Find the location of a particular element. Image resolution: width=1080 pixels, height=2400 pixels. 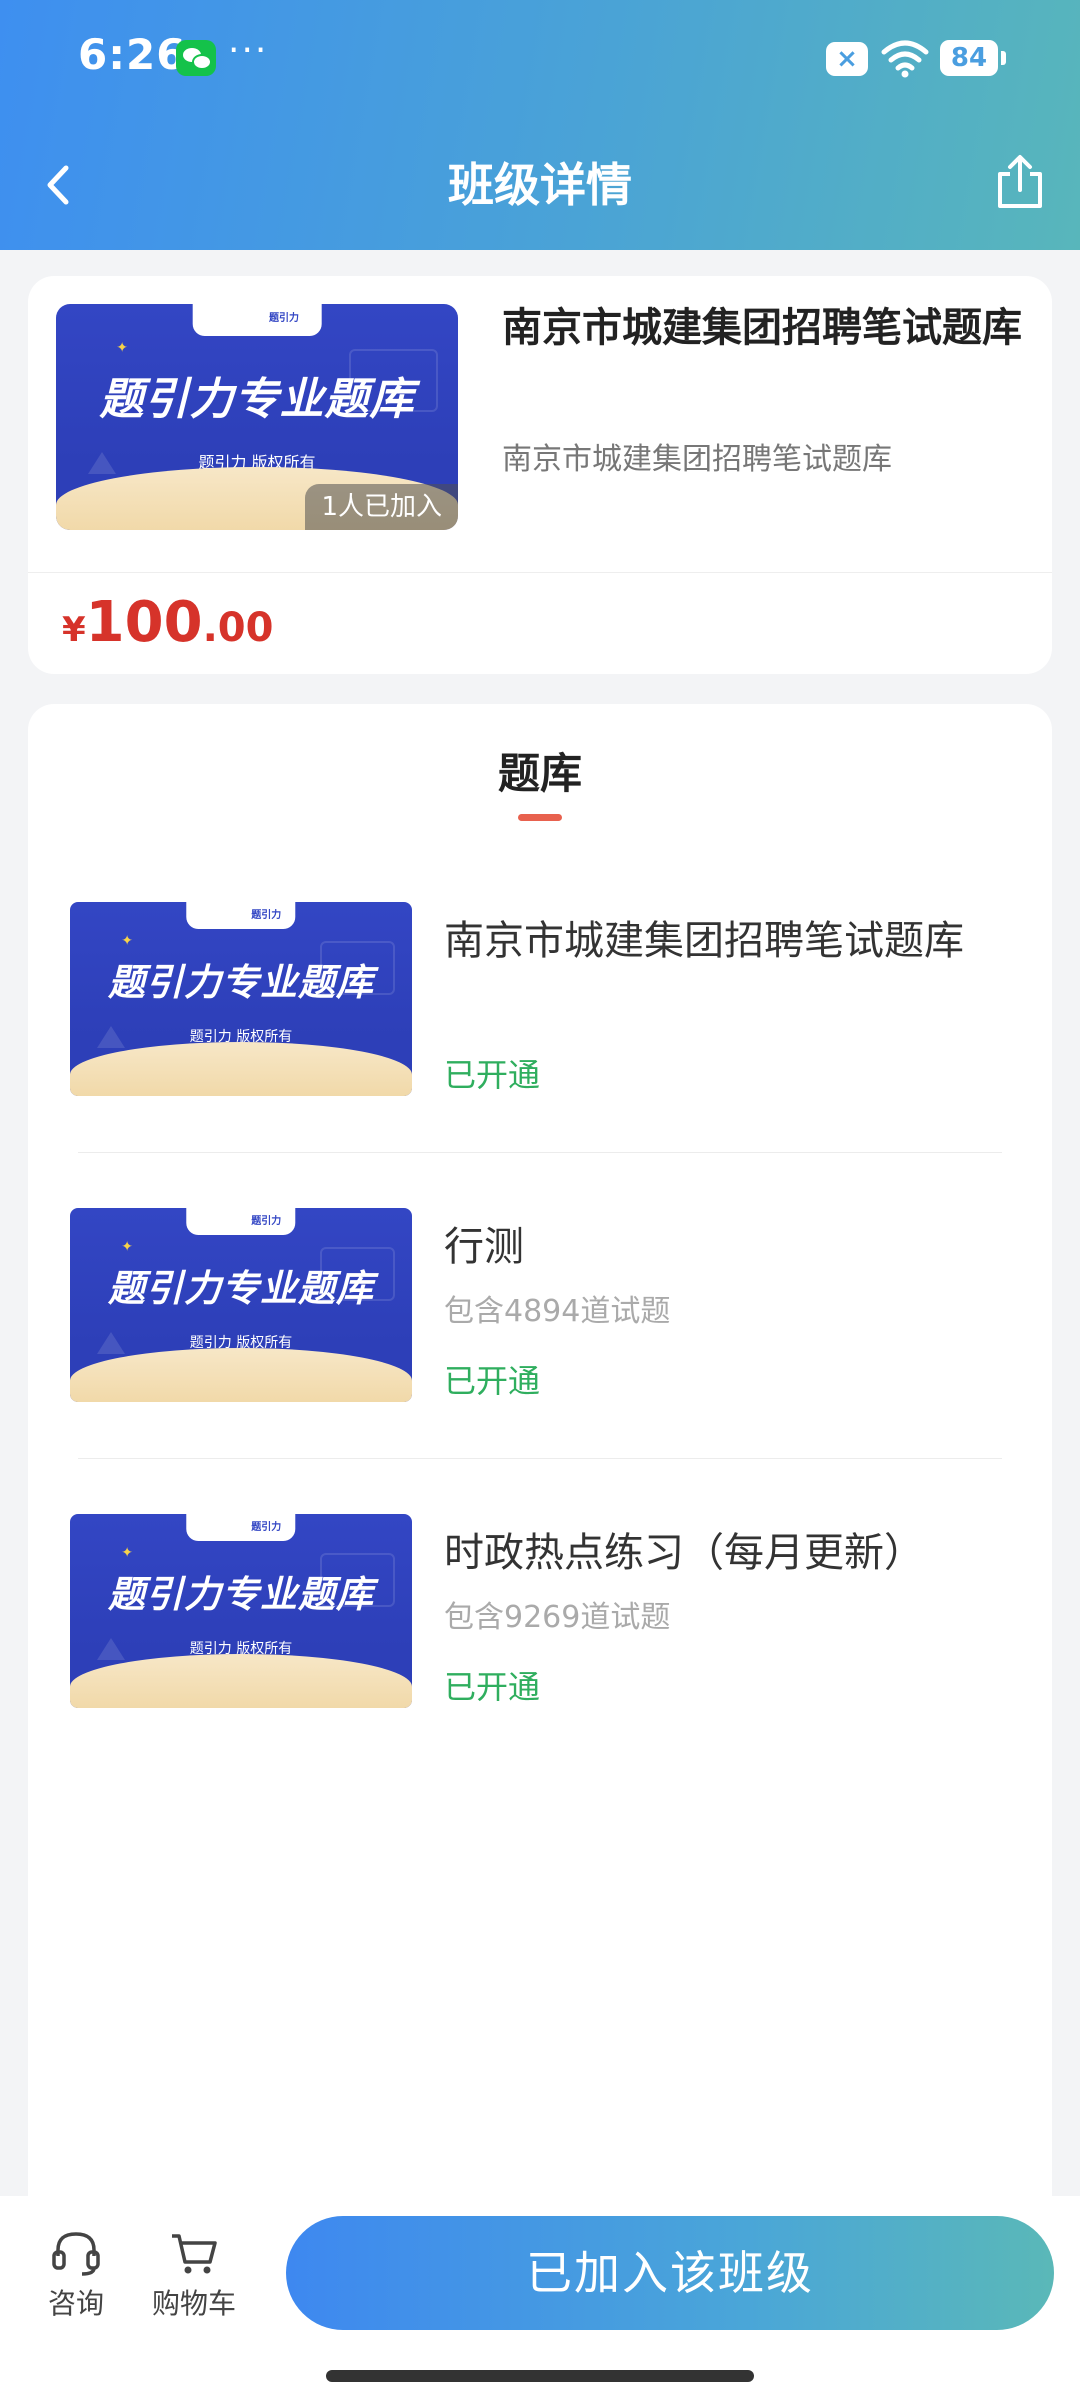

share-button is located at coordinates (1020, 182).